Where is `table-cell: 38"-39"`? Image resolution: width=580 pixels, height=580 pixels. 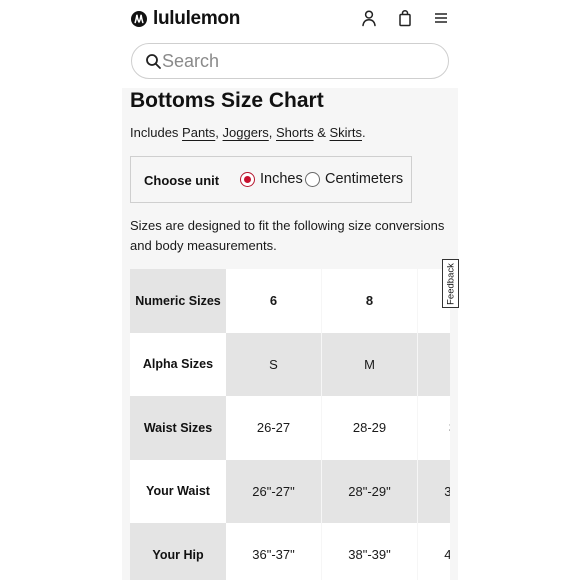
table-cell: 38"-39" is located at coordinates (369, 551).